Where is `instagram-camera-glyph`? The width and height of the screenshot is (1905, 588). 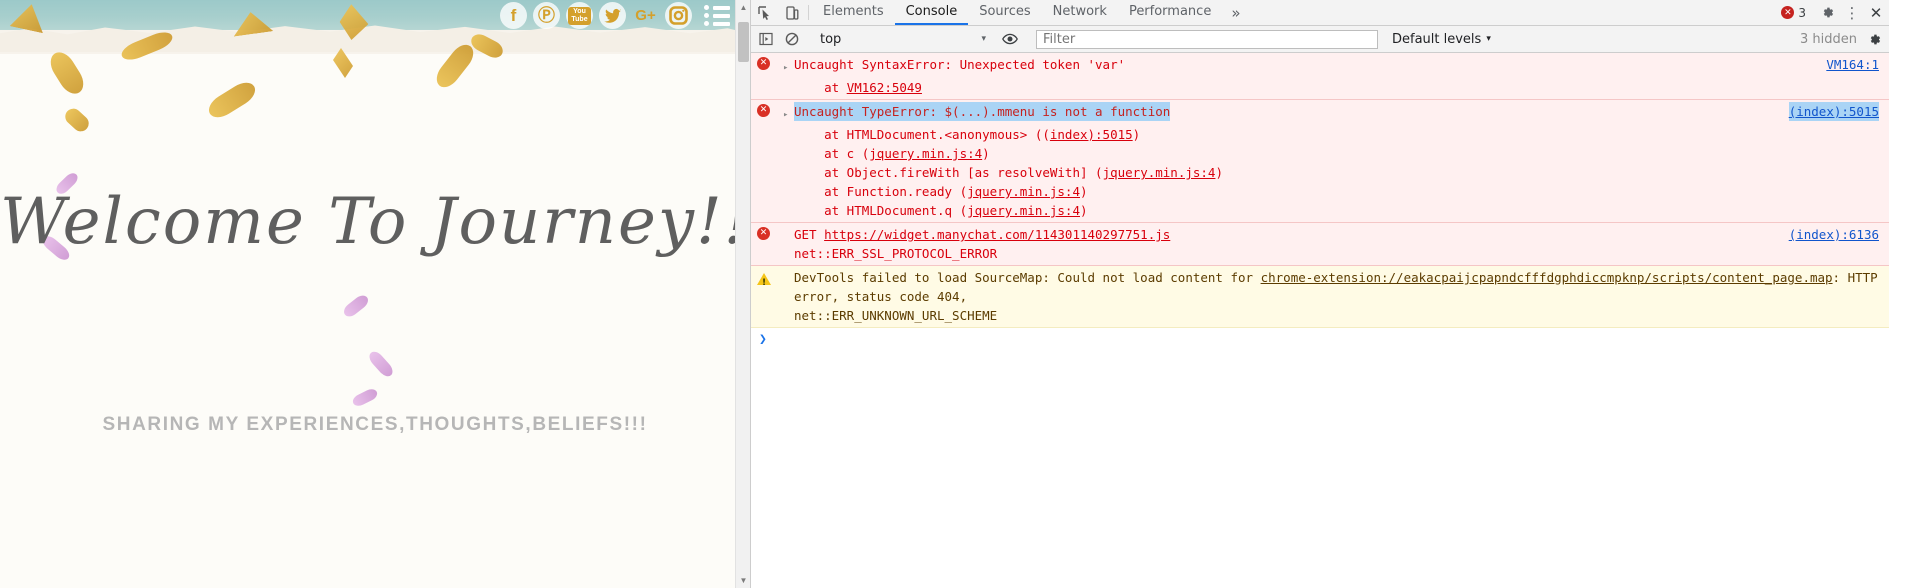 instagram-camera-glyph is located at coordinates (678, 15).